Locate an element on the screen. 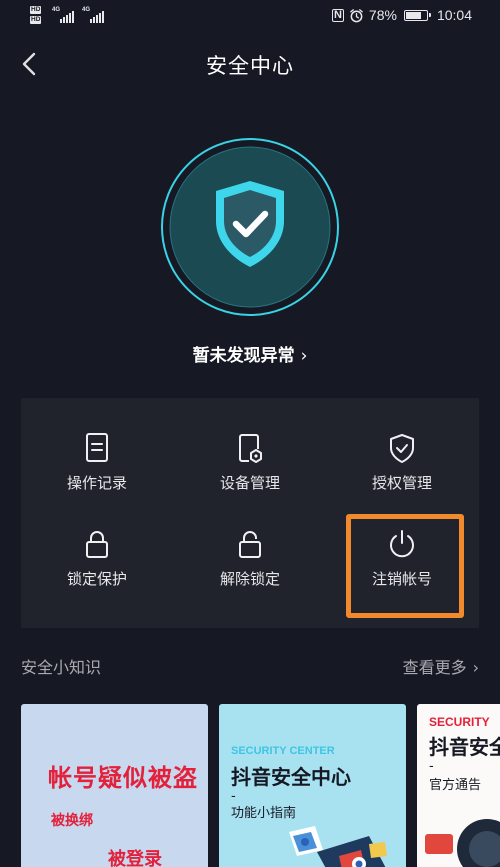  lock-icon is located at coordinates (97, 544).